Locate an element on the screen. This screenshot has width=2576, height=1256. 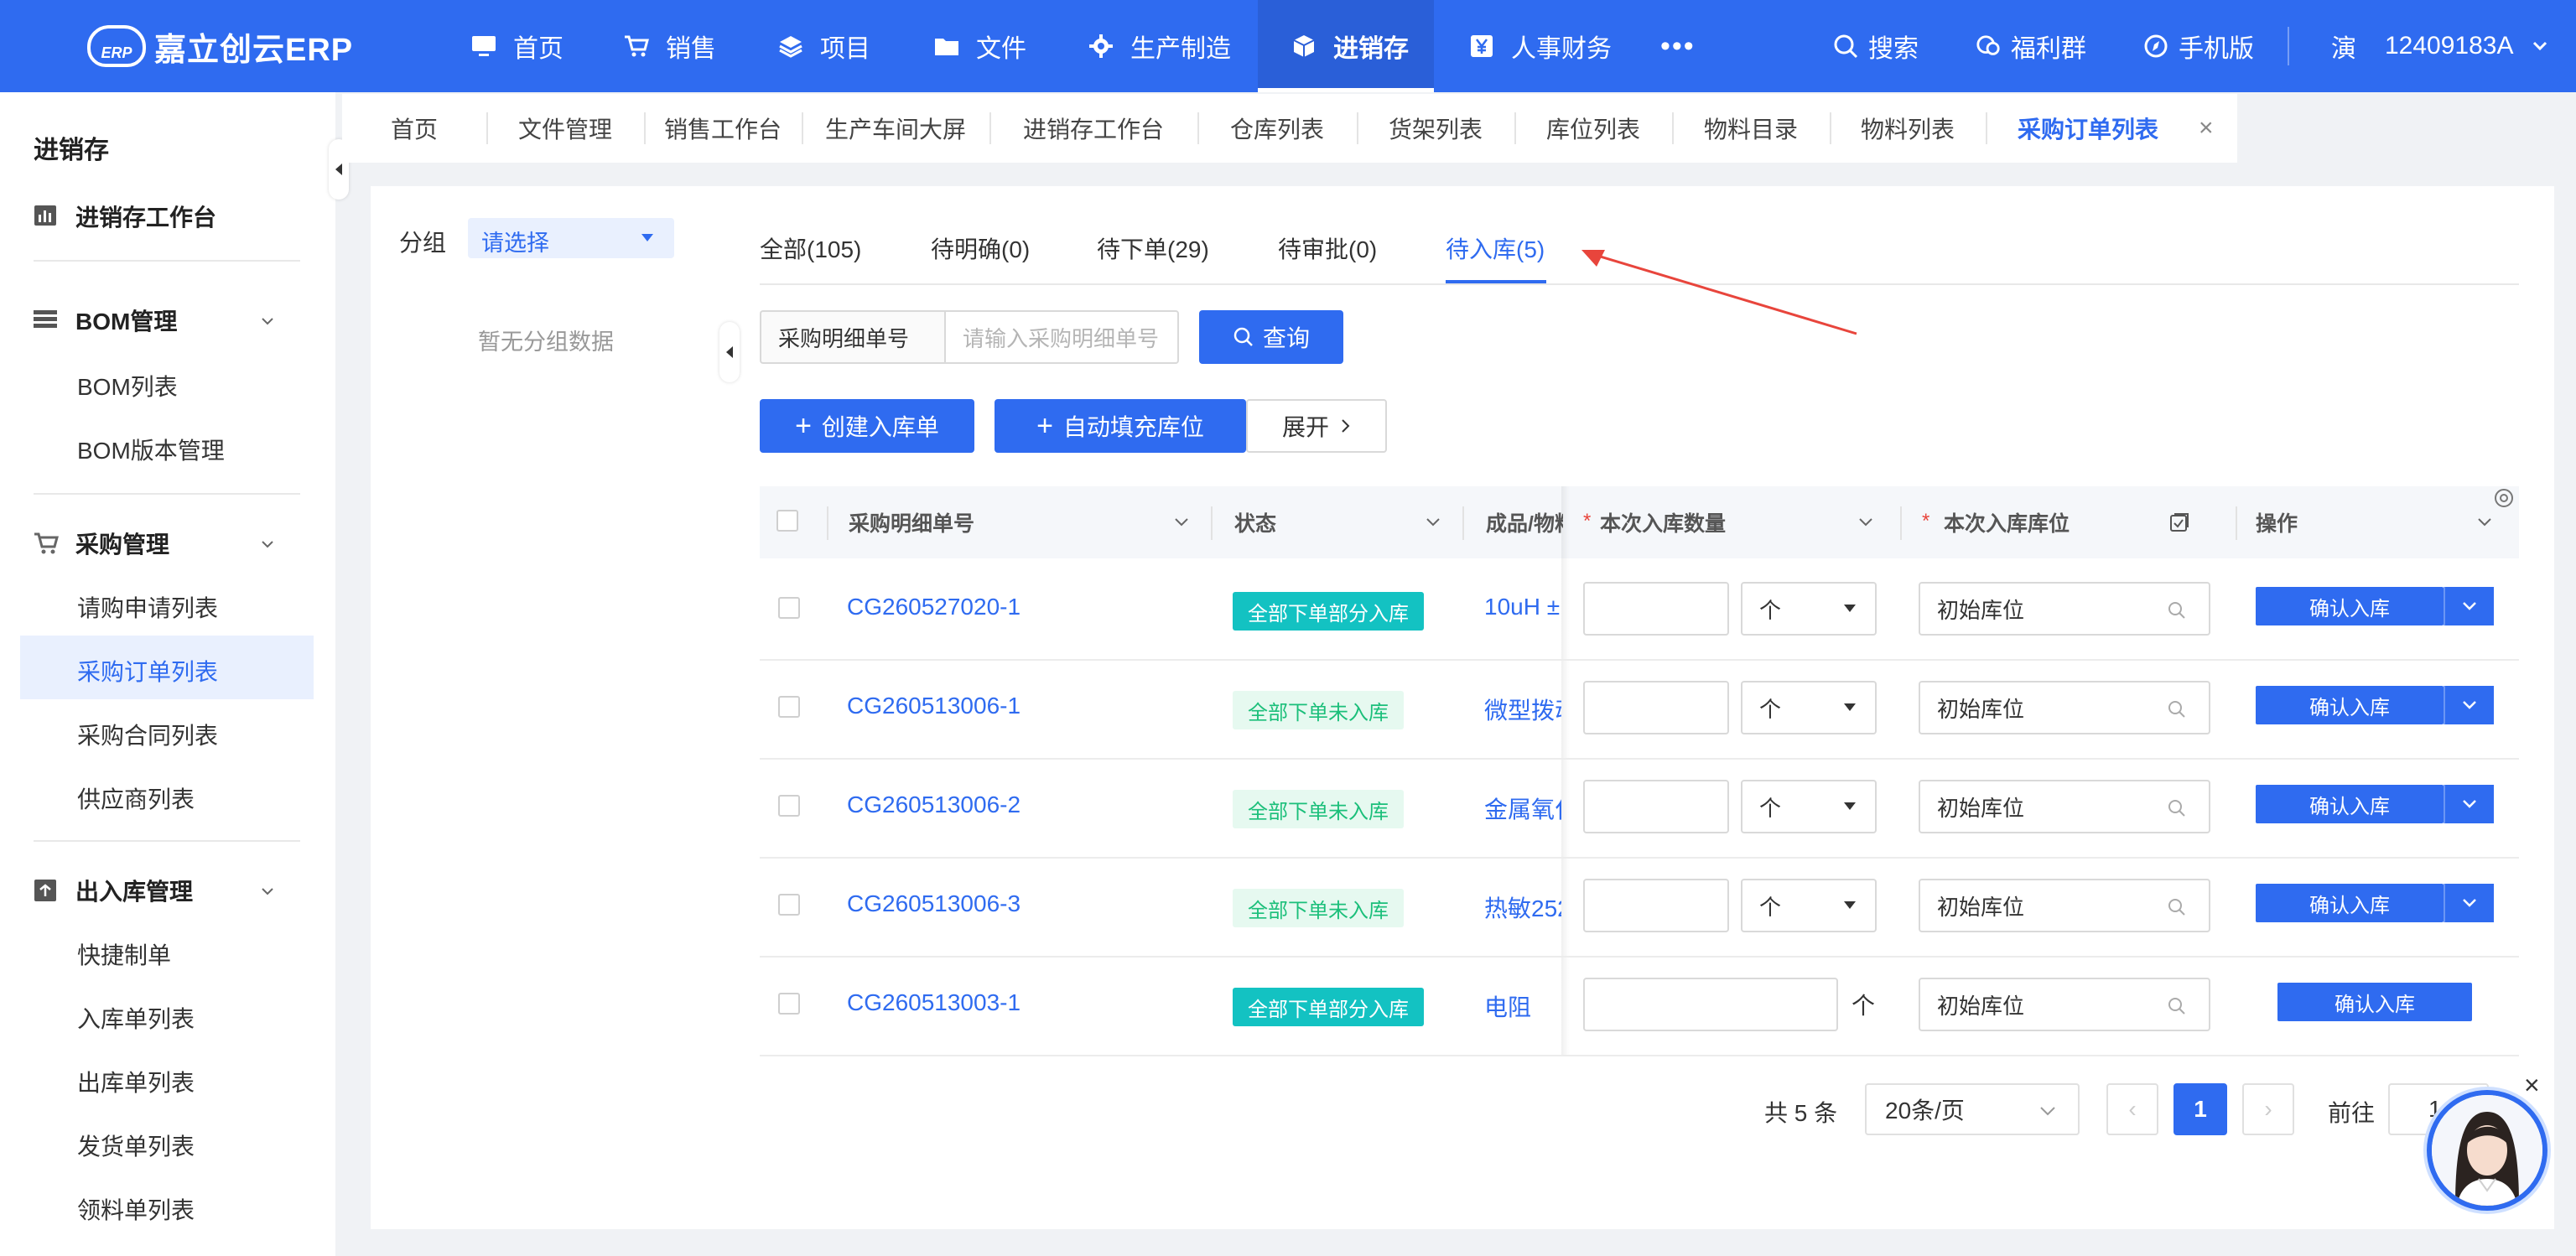
close-icon: × is located at coordinates (2532, 1085).